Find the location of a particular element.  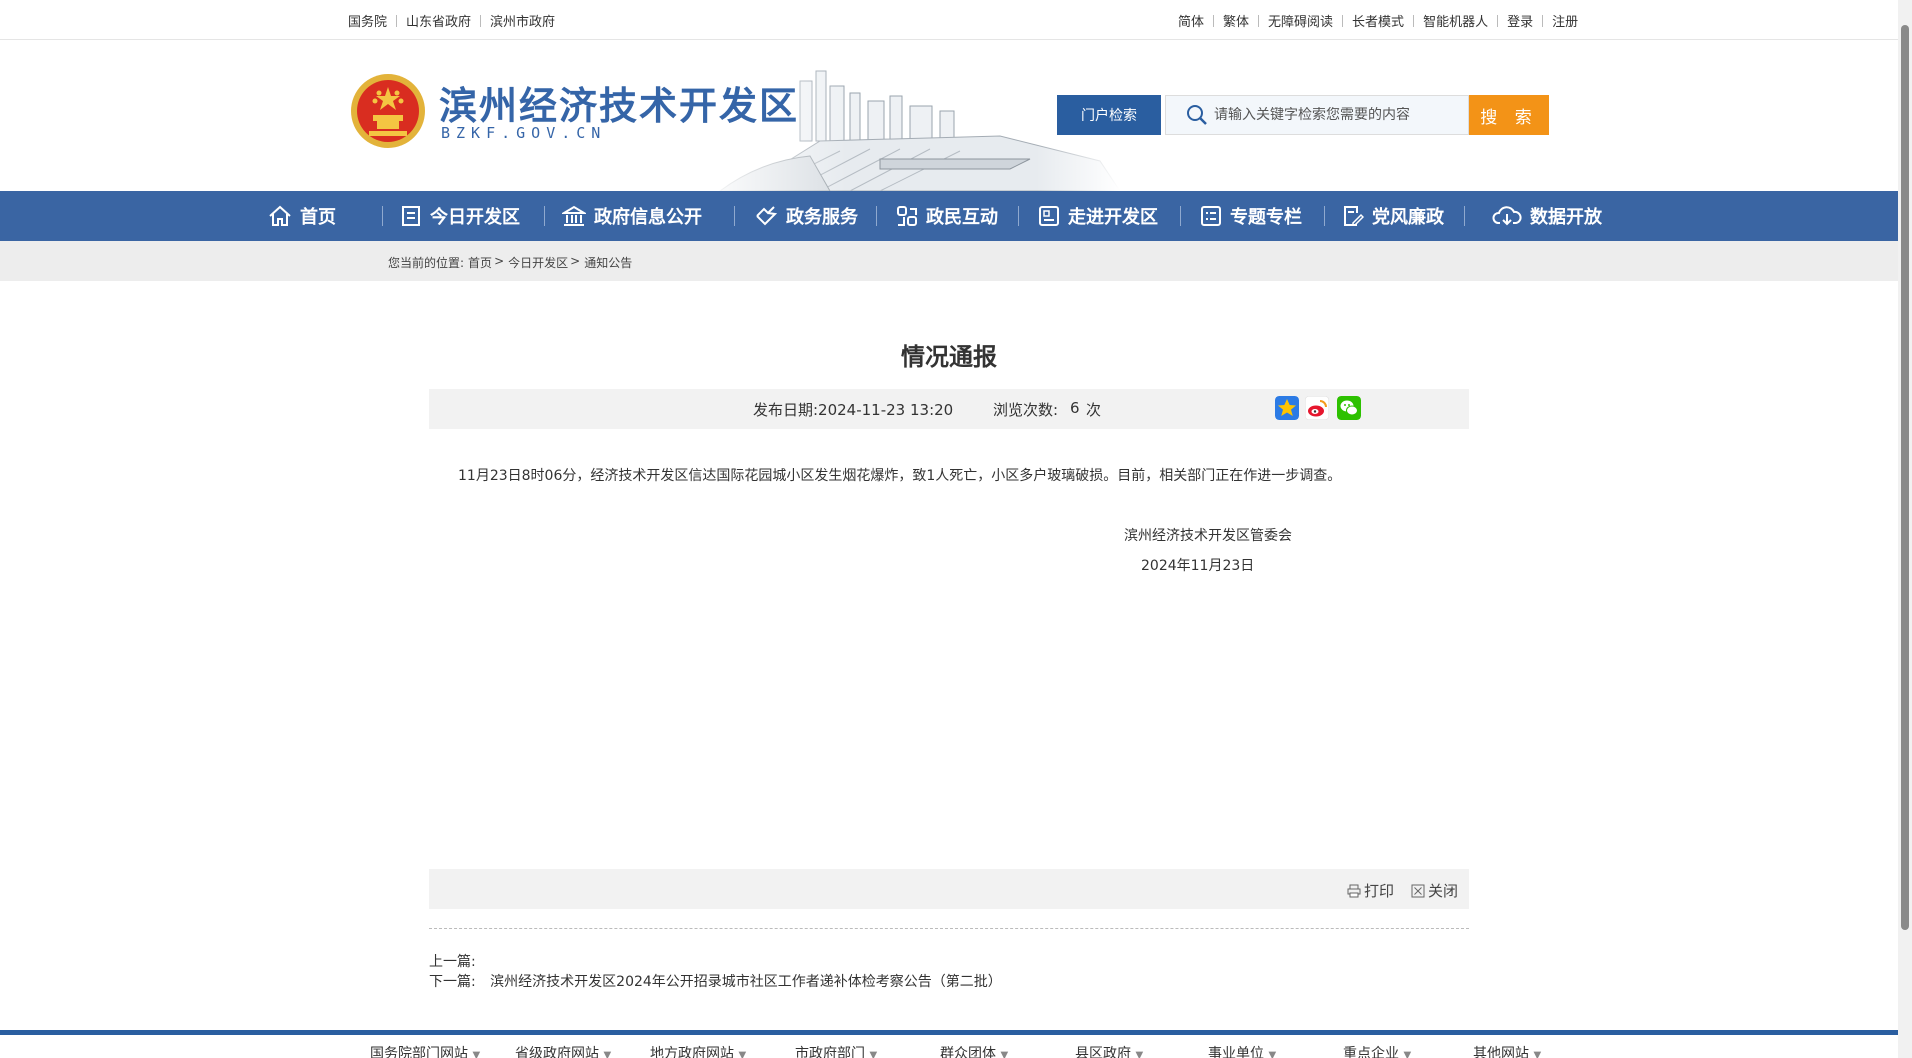

scrollbar-thumb is located at coordinates (1905, 477).